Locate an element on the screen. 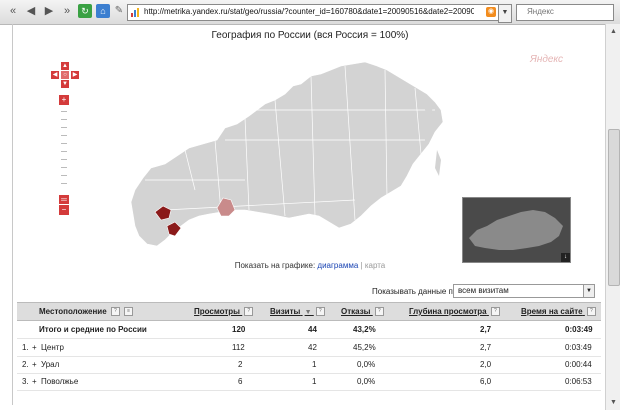 The height and width of the screenshot is (410, 620). search-input is located at coordinates (567, 11).